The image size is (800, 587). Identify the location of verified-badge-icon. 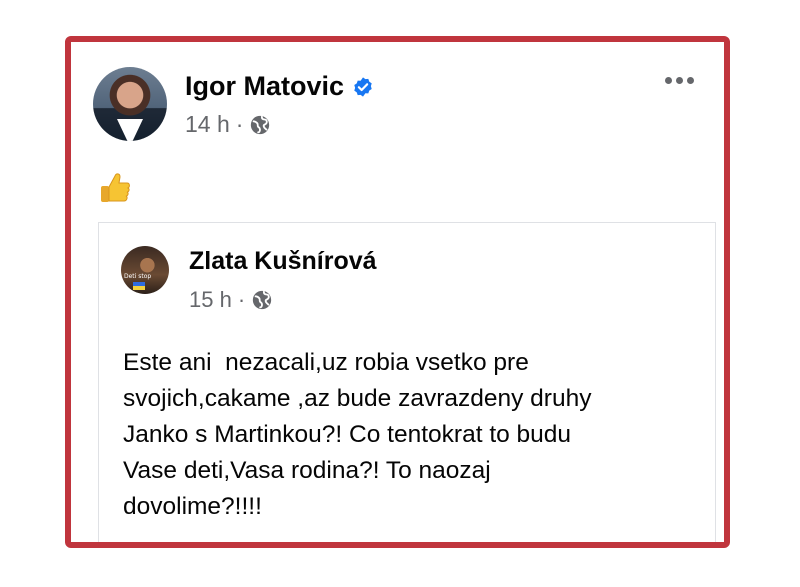
(363, 87).